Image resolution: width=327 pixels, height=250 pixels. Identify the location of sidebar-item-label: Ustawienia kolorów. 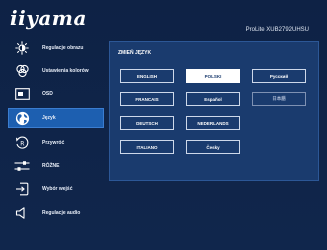
(65, 71).